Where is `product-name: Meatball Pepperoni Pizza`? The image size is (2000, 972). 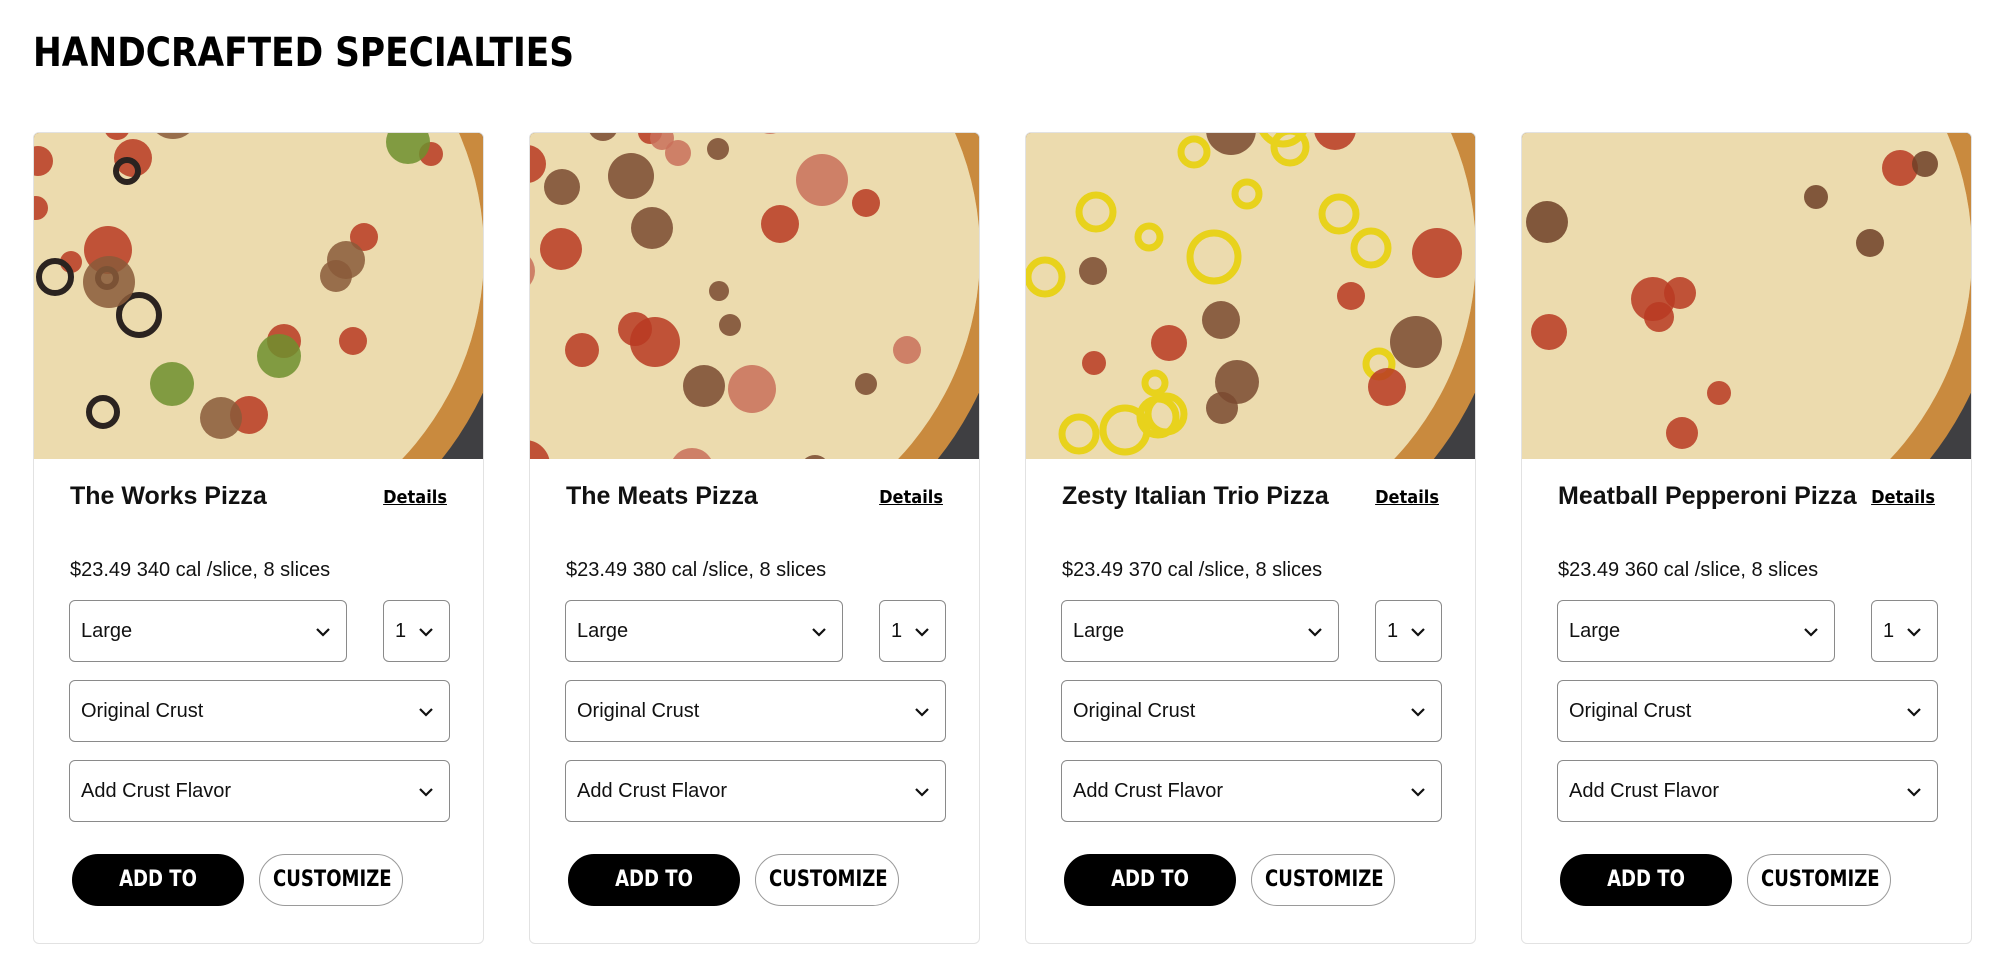
product-name: Meatball Pepperoni Pizza is located at coordinates (1707, 496).